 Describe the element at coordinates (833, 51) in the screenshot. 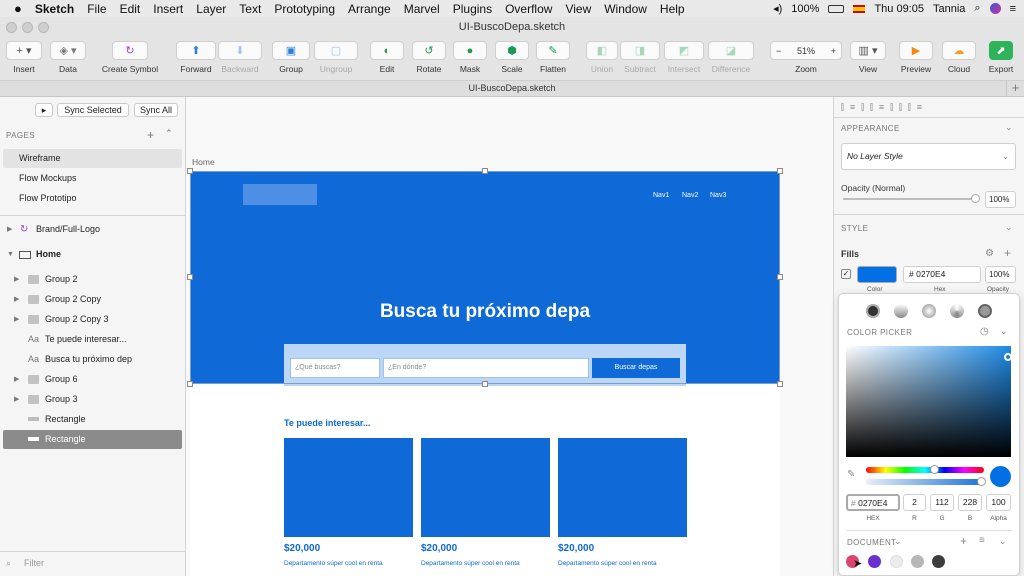

I see `zoom-in-button: +` at that location.